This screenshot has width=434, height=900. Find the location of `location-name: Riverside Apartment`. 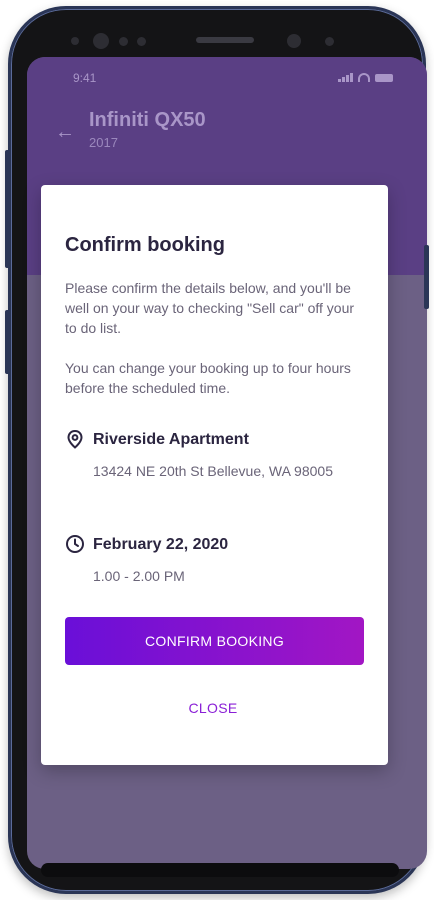

location-name: Riverside Apartment is located at coordinates (171, 439).